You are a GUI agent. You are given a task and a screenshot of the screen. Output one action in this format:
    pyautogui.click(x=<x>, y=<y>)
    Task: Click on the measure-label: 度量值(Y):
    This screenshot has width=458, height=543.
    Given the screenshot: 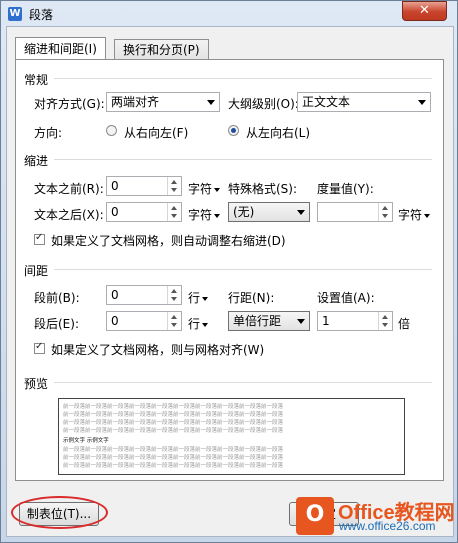 What is the action you would take?
    pyautogui.click(x=345, y=189)
    